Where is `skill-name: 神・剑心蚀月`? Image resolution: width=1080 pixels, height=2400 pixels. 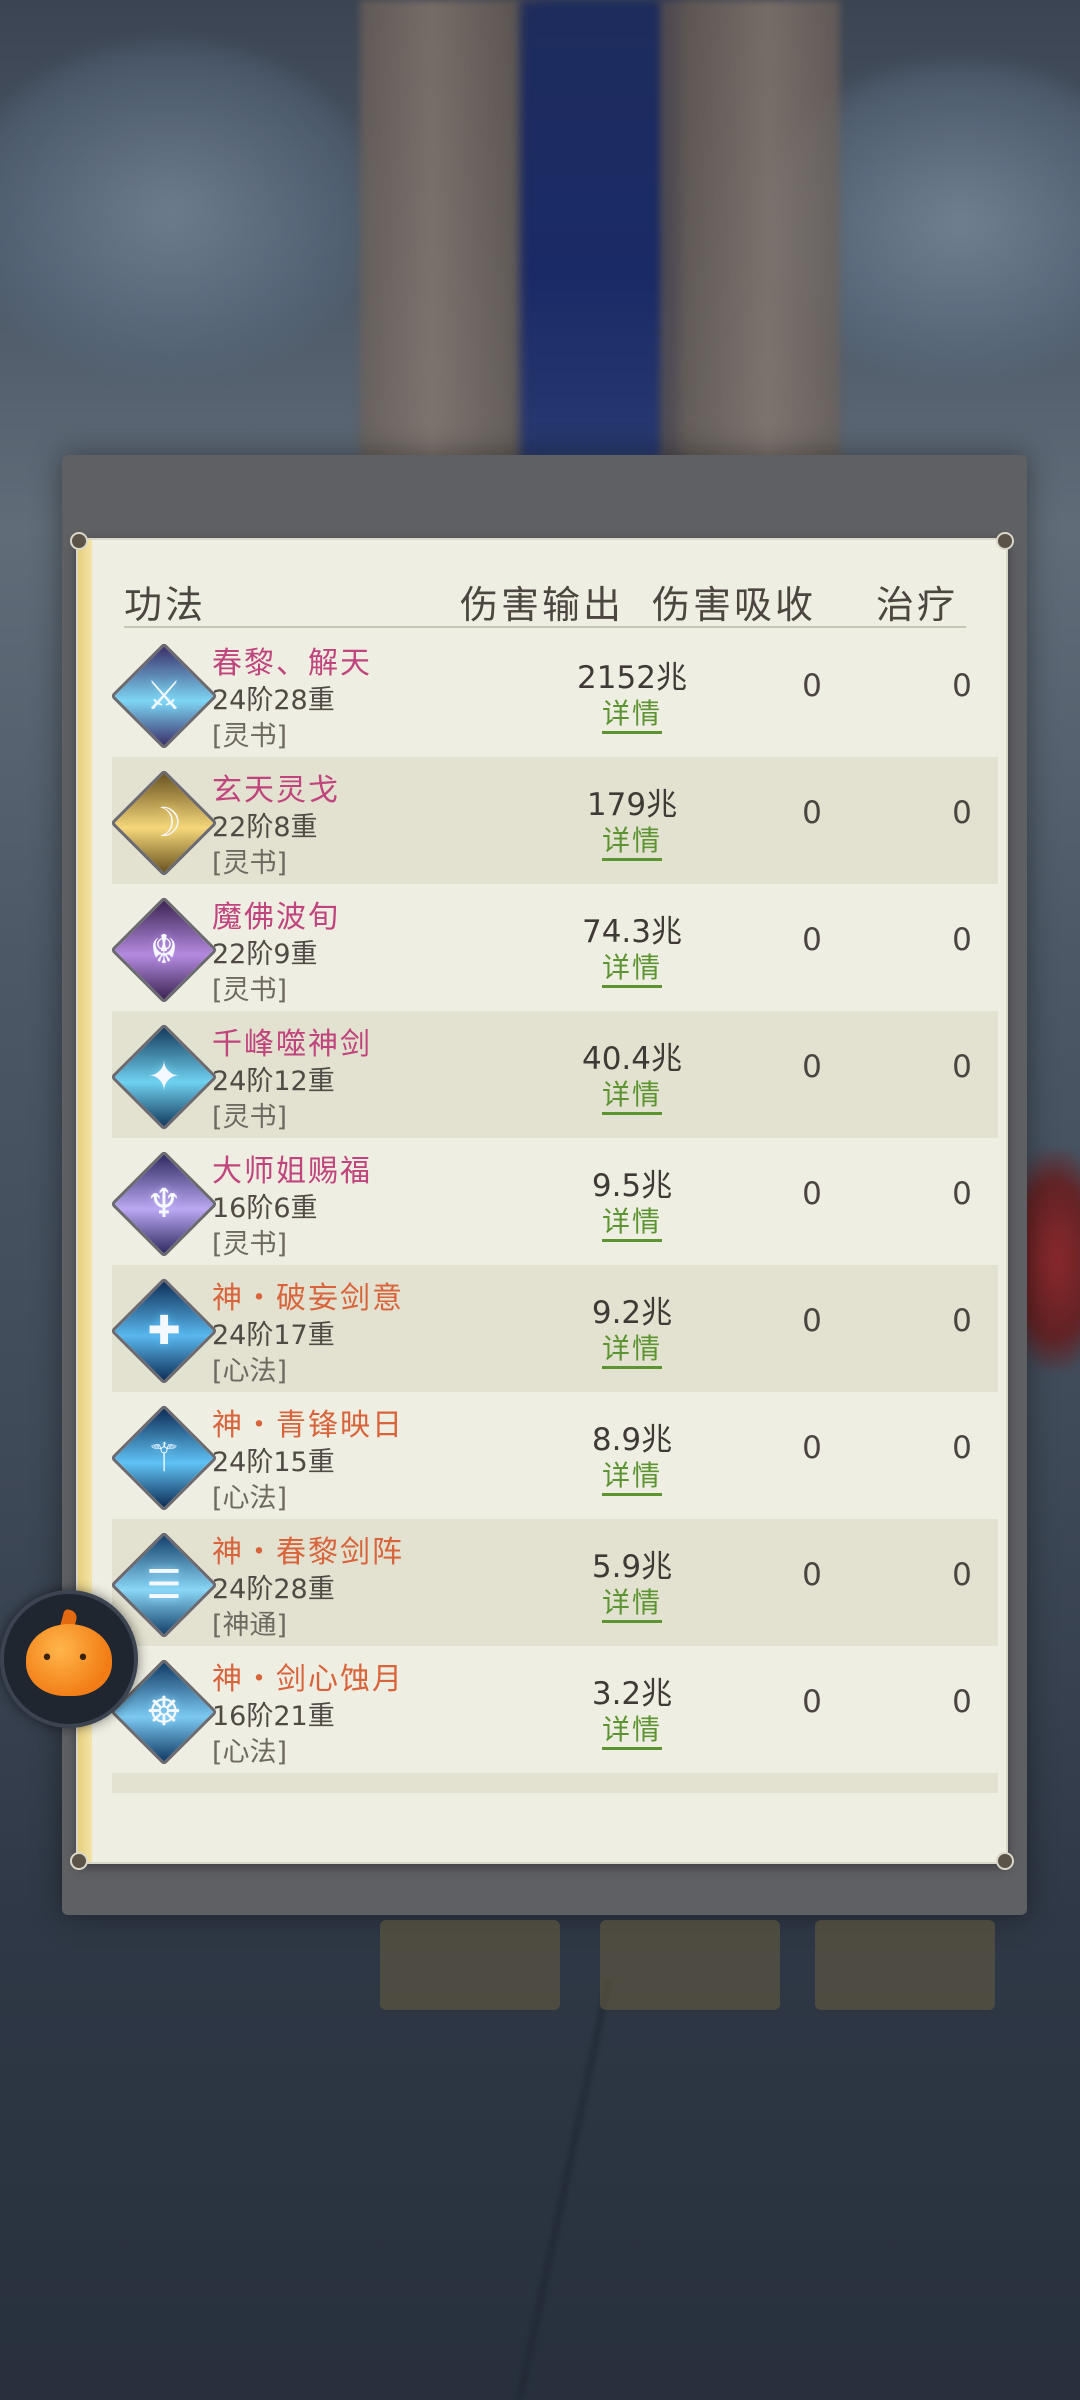
skill-name: 神・剑心蚀月 is located at coordinates (308, 1679).